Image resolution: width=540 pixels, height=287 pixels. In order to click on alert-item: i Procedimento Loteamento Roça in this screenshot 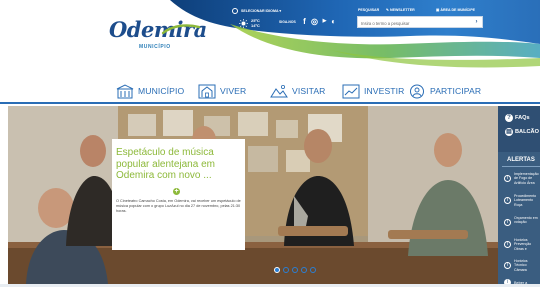, I will do `click(522, 204)`.